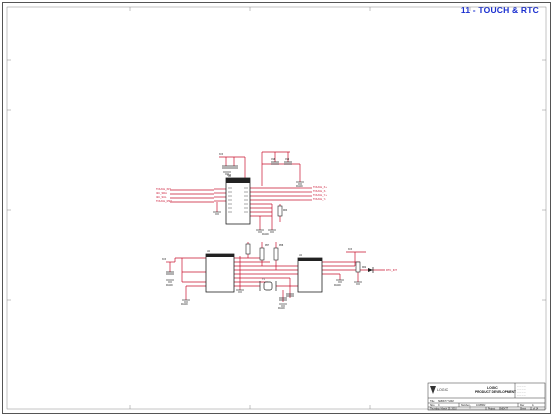  What do you see at coordinates (432, 405) in the screenshot?
I see `size-label: Size` at bounding box center [432, 405].